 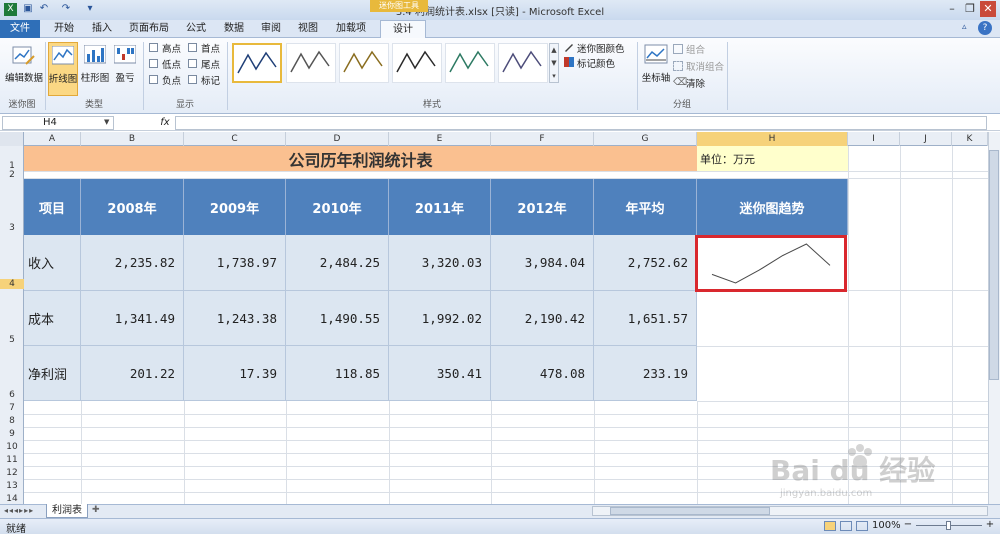 I want to click on tab-addins: 加载项, so click(x=351, y=29).